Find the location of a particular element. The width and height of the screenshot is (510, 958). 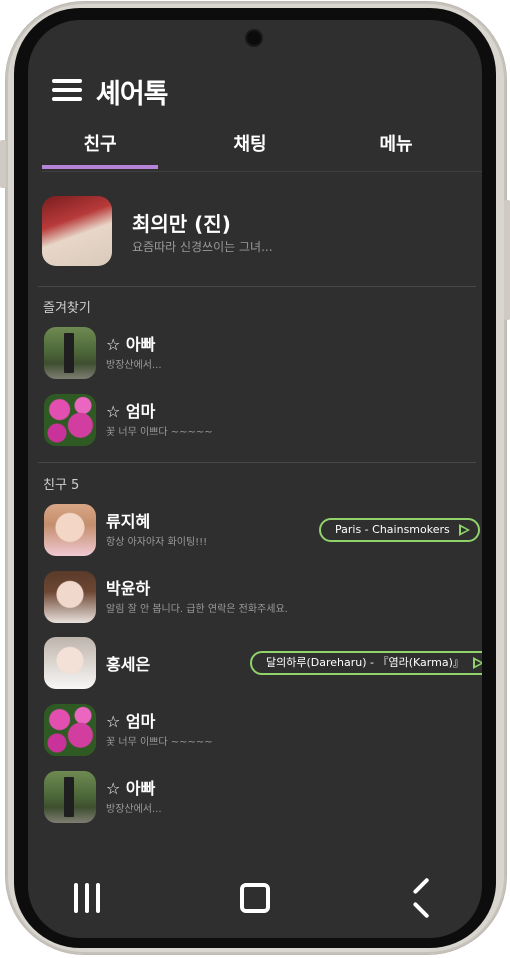

list-item: 홍세은 달의하루(Dareharu) - 『염라(Karma)』 is located at coordinates (263, 663).